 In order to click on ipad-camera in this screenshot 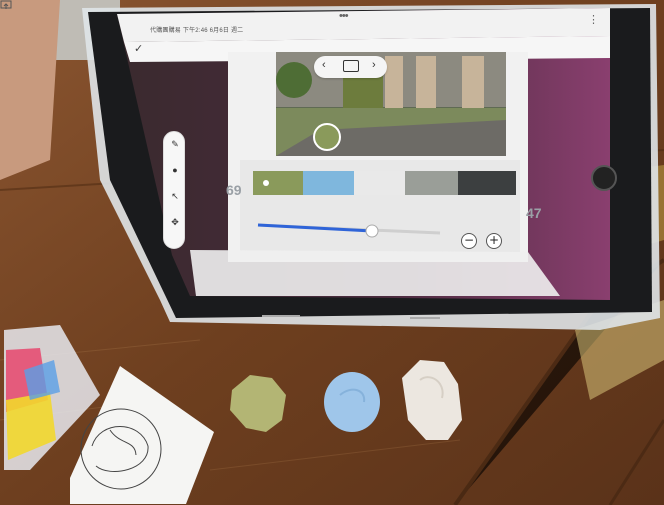, I will do `click(604, 178)`.